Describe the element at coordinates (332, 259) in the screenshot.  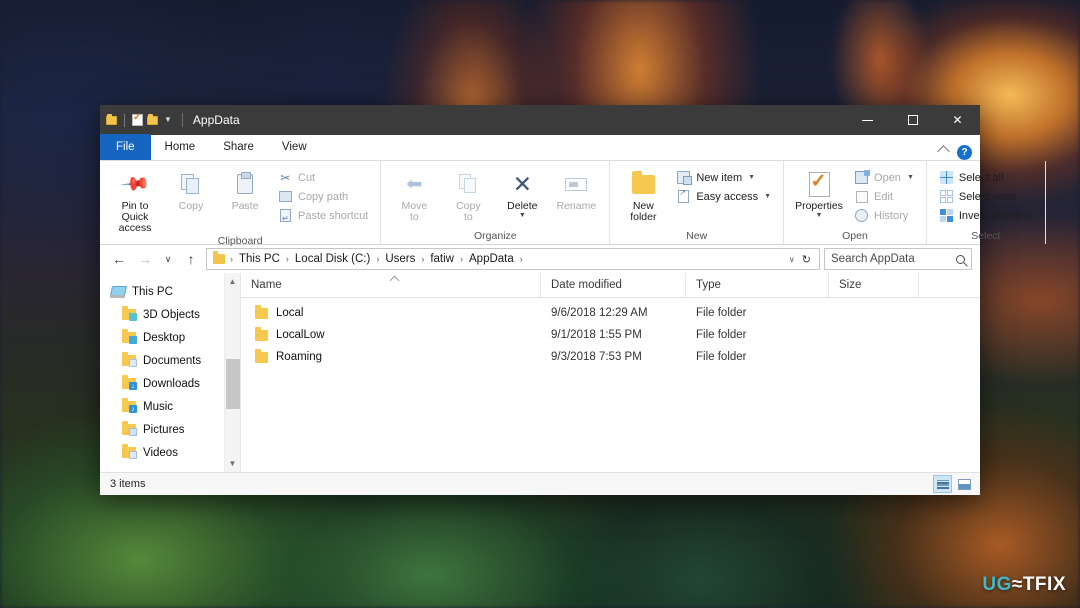
I see `breadcrumb-item-local-disk: Local Disk (C:)` at that location.